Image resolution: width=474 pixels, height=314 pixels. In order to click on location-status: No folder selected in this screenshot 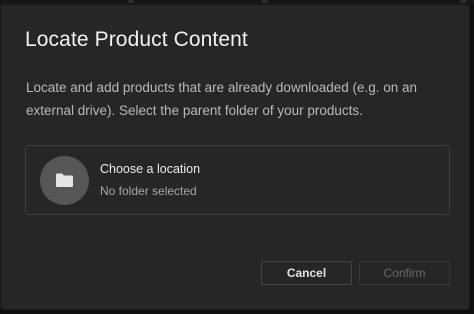, I will do `click(148, 191)`.